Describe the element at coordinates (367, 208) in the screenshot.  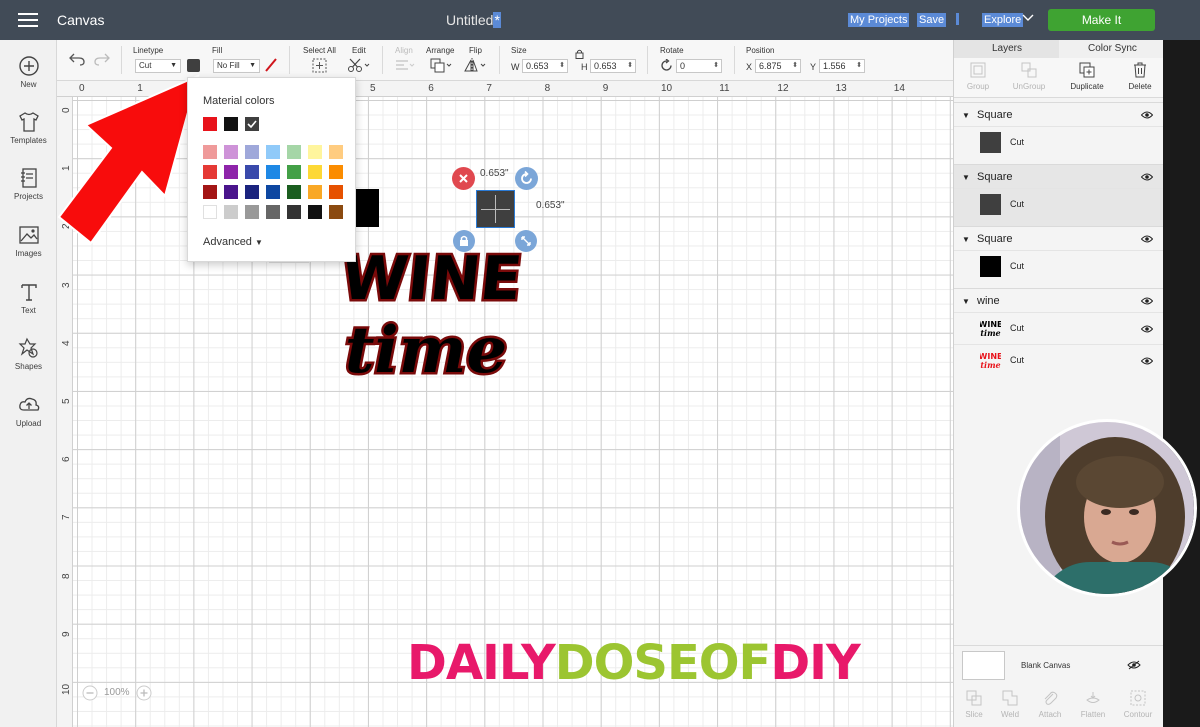
I see `black-square-shape` at that location.